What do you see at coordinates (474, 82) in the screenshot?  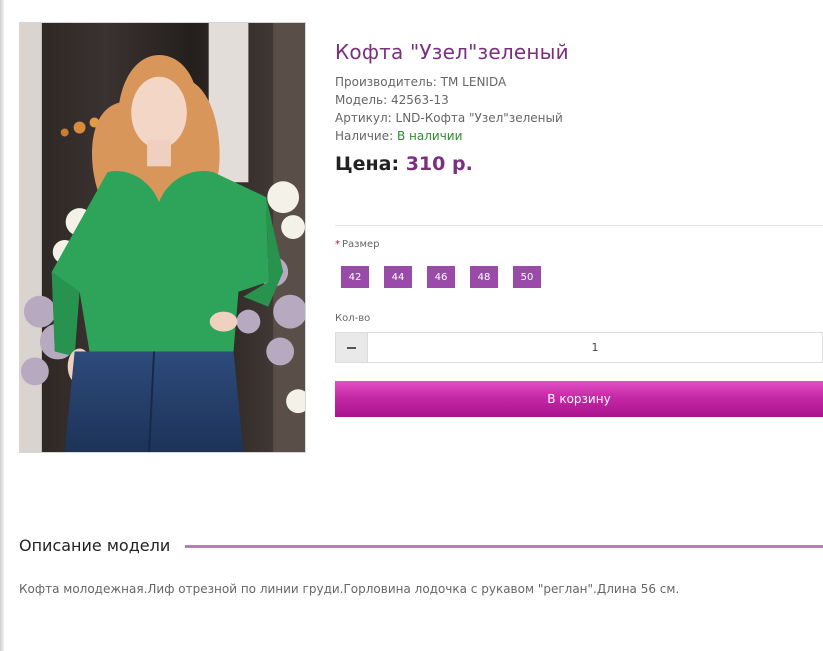 I see `manufacturer-value: ТМ LENIDA` at bounding box center [474, 82].